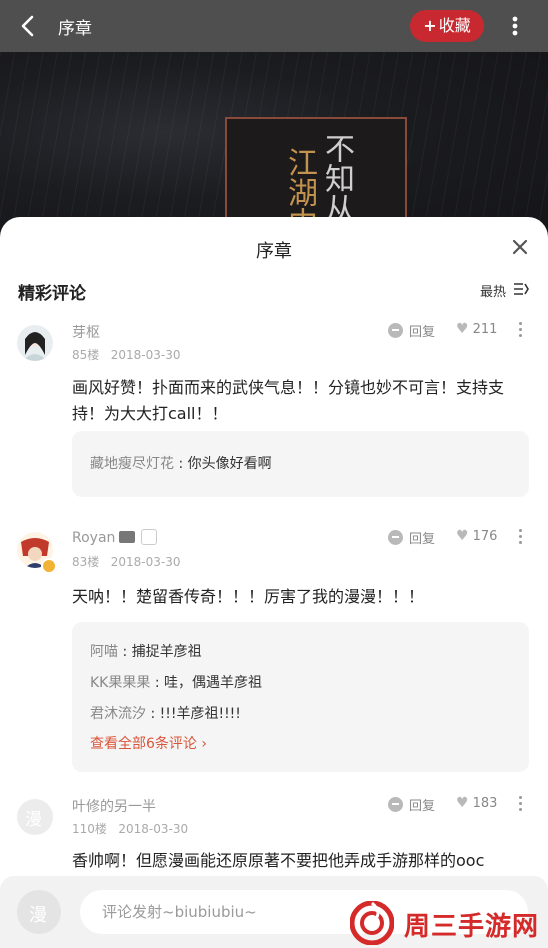 The image size is (548, 948). Describe the element at coordinates (120, 683) in the screenshot. I see `reply-username: KK果果果` at that location.